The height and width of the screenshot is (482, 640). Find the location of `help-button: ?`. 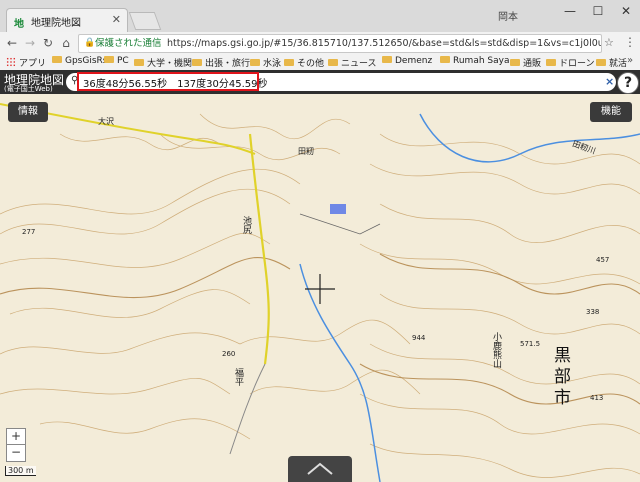

help-button: ? is located at coordinates (628, 83).